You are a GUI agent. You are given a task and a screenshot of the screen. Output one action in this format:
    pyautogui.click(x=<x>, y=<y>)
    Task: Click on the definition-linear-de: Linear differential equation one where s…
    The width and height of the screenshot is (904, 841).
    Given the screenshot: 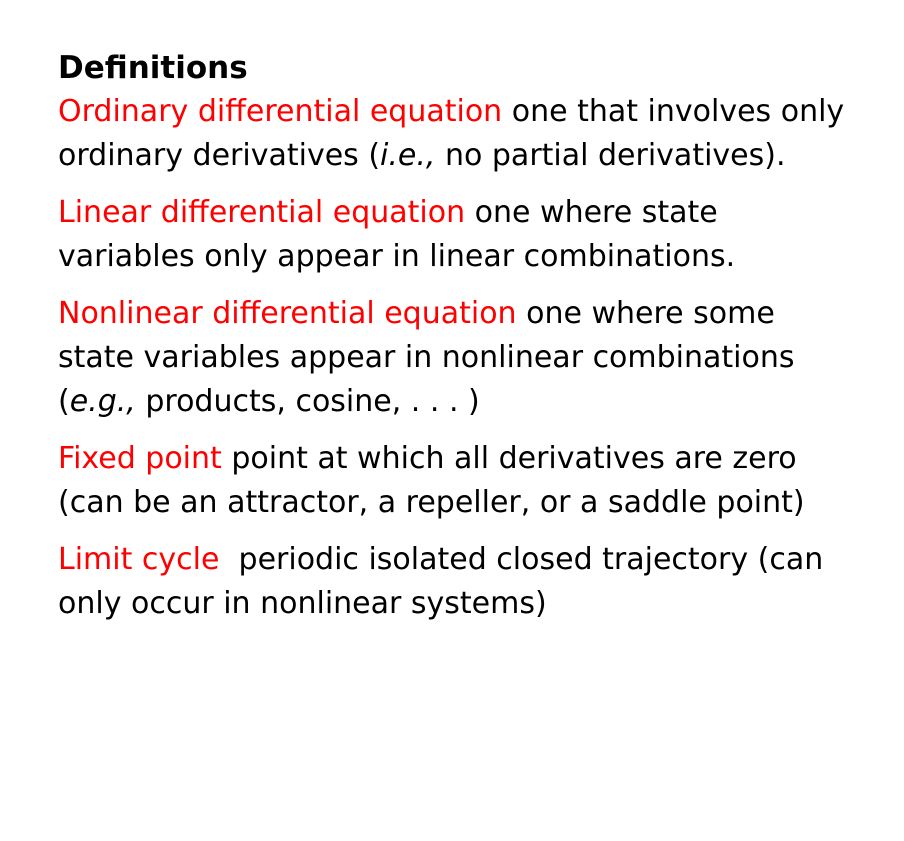 What is the action you would take?
    pyautogui.click(x=453, y=235)
    